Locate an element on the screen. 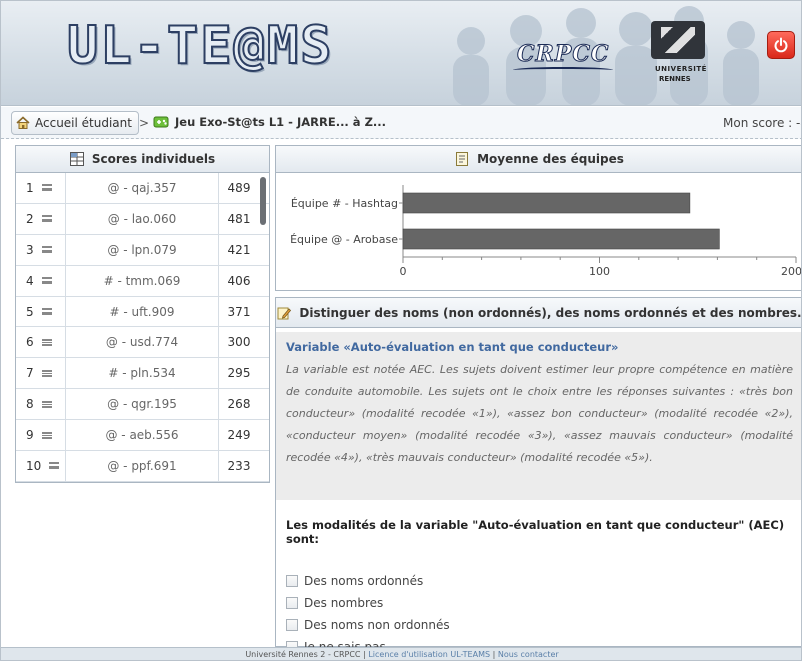  footer-org: Université Rennes 2 - CRPCC is located at coordinates (303, 654).